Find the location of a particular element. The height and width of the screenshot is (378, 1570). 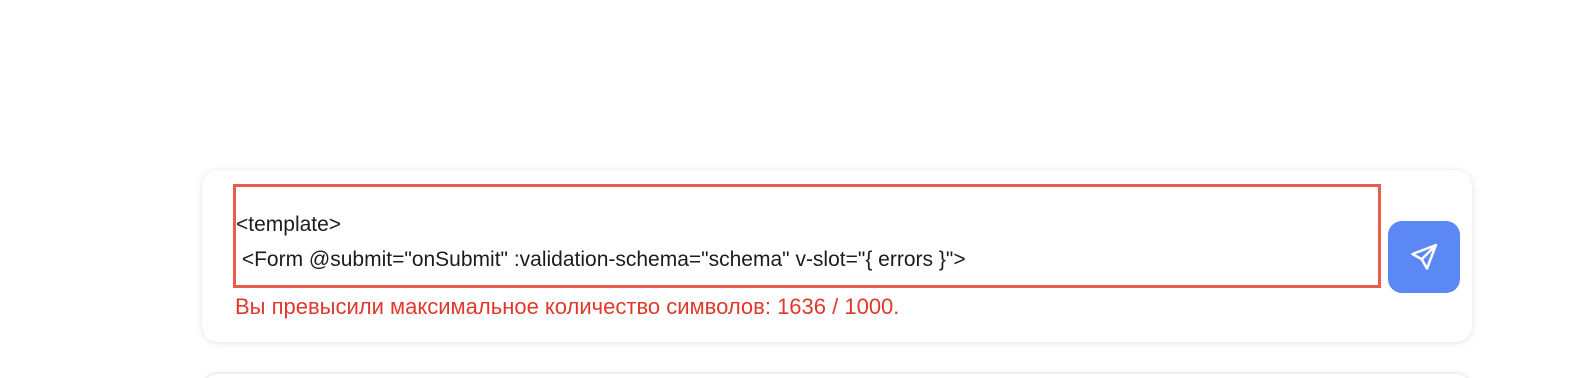

paper-plane-icon is located at coordinates (1424, 256).